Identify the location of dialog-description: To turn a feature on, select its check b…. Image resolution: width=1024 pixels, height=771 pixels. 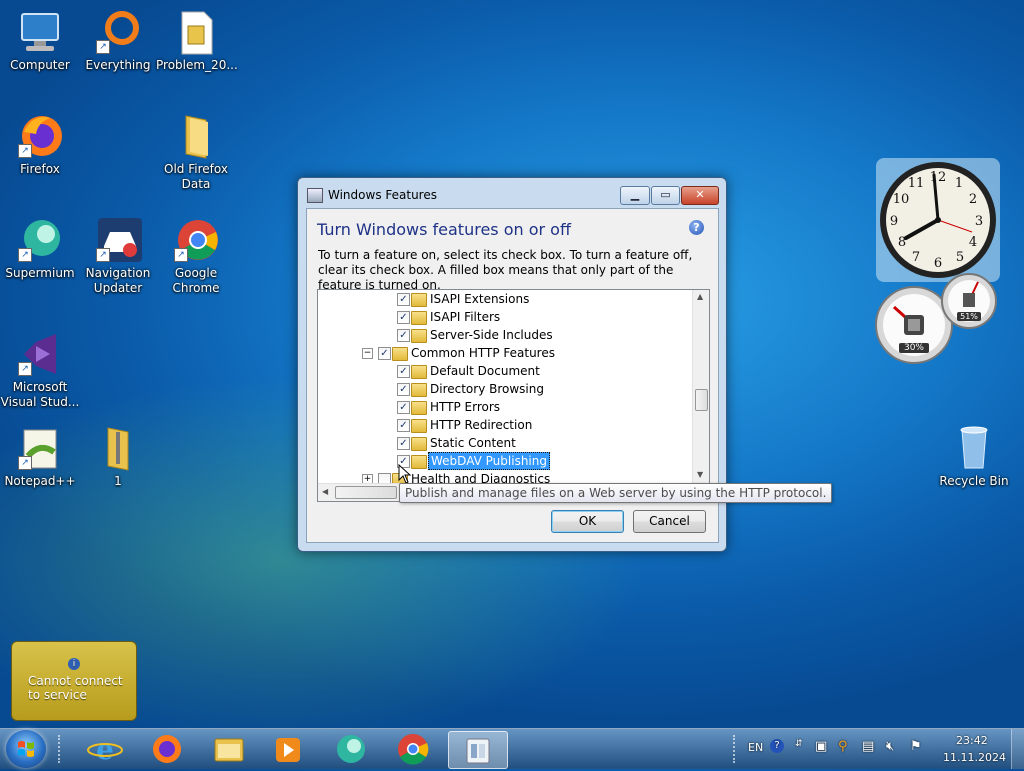
(505, 270).